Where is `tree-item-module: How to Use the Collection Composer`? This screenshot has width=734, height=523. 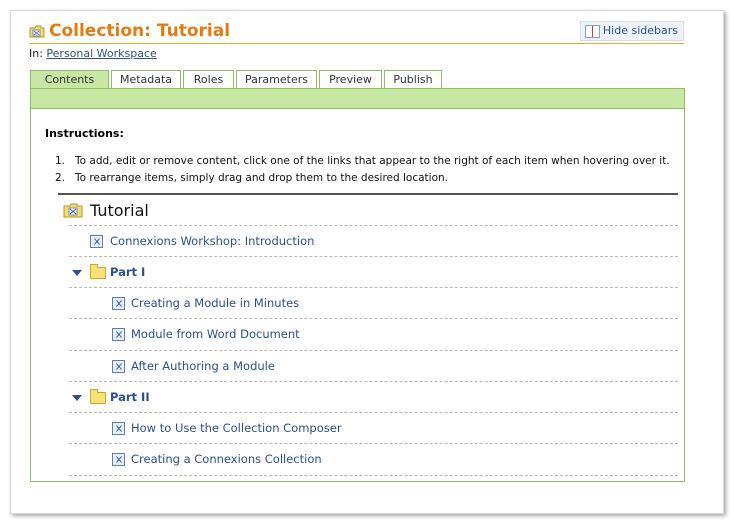
tree-item-module: How to Use the Collection Composer is located at coordinates (373, 428).